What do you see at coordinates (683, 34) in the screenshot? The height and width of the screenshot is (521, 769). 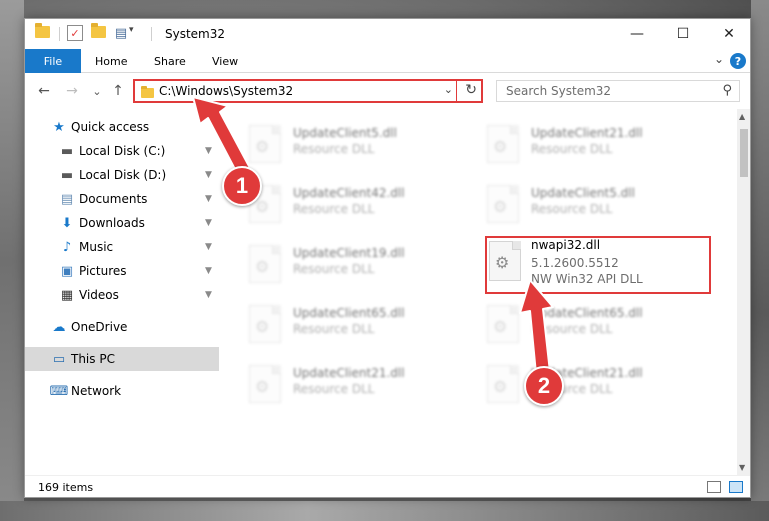 I see `maximize-button: ☐` at bounding box center [683, 34].